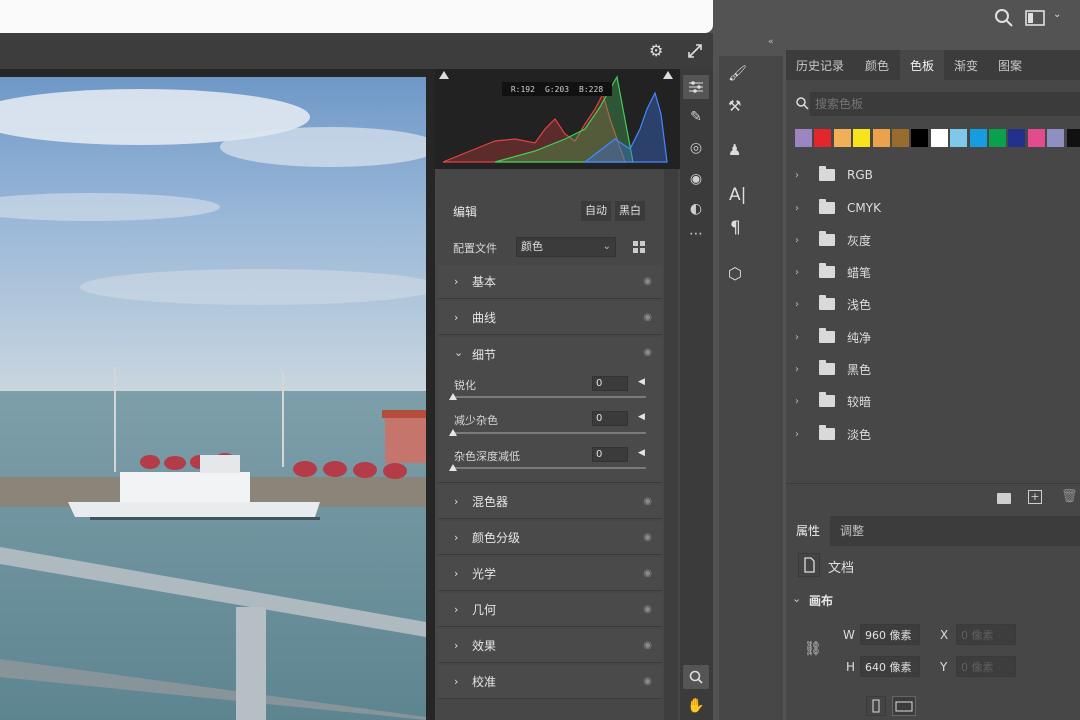 Image resolution: width=1080 pixels, height=720 pixels. Describe the element at coordinates (808, 531) in the screenshot. I see `tab-properties: 属性` at that location.